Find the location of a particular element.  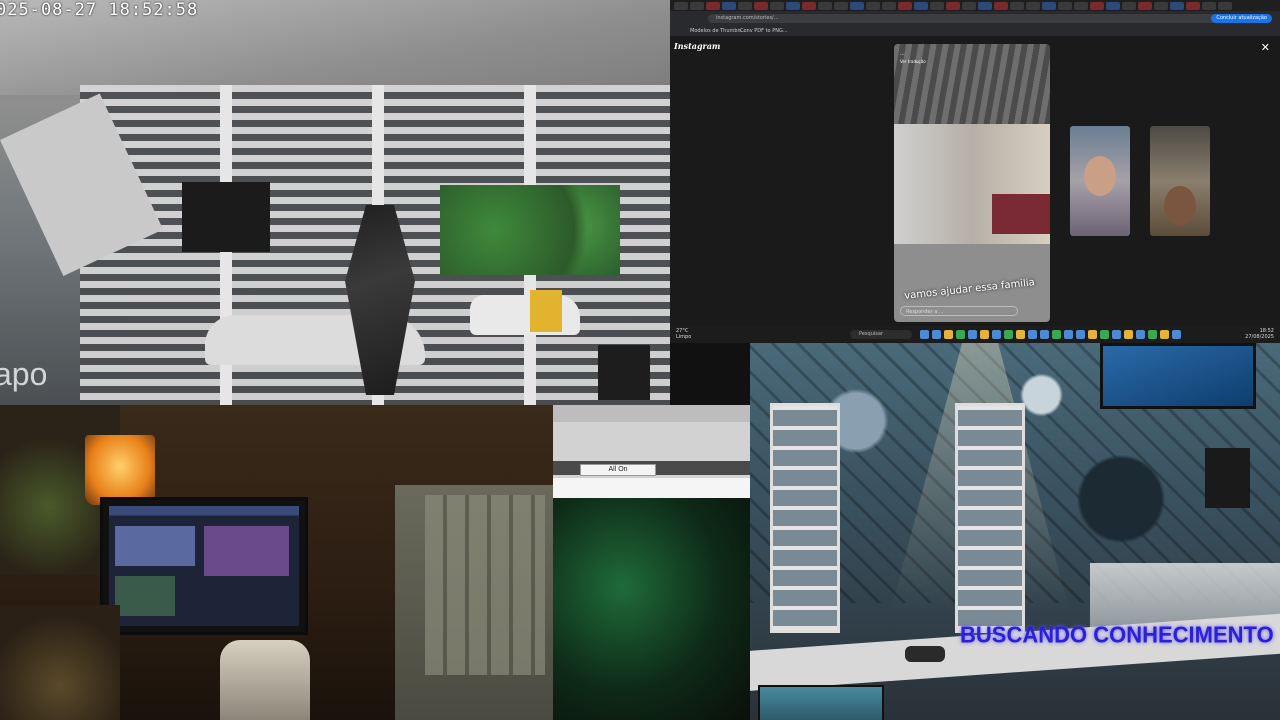

instagram-logo: Instagram is located at coordinates (697, 46).